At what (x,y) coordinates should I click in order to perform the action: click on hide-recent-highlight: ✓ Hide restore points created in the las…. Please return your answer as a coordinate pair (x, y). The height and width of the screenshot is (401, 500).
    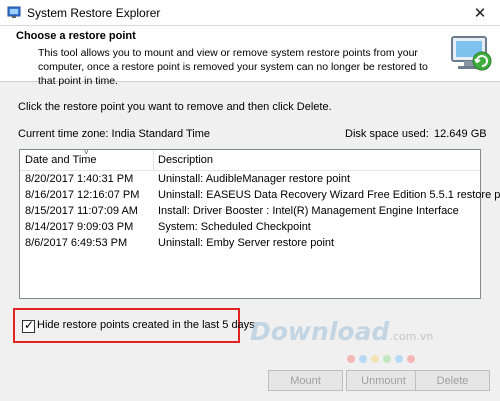
    Looking at the image, I should click on (134, 325).